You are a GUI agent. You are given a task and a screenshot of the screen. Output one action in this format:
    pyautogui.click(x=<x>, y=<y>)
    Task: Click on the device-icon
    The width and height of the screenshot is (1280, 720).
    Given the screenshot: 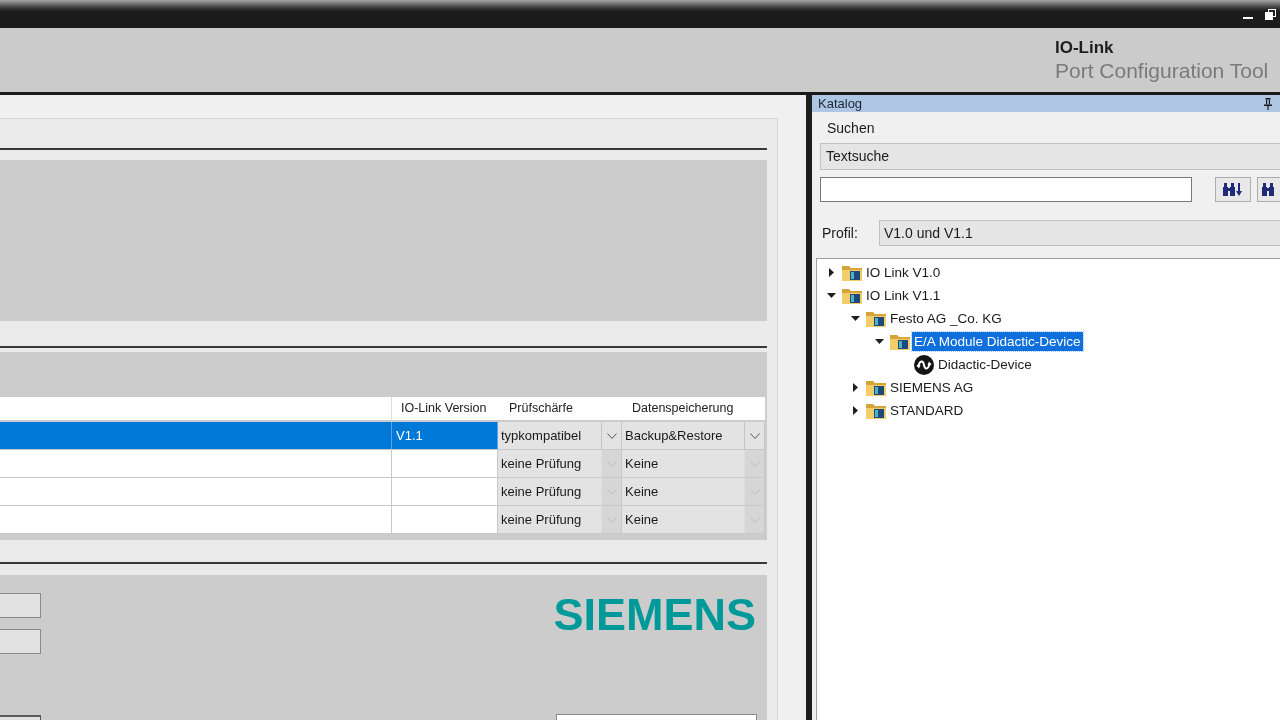 What is the action you would take?
    pyautogui.click(x=924, y=364)
    